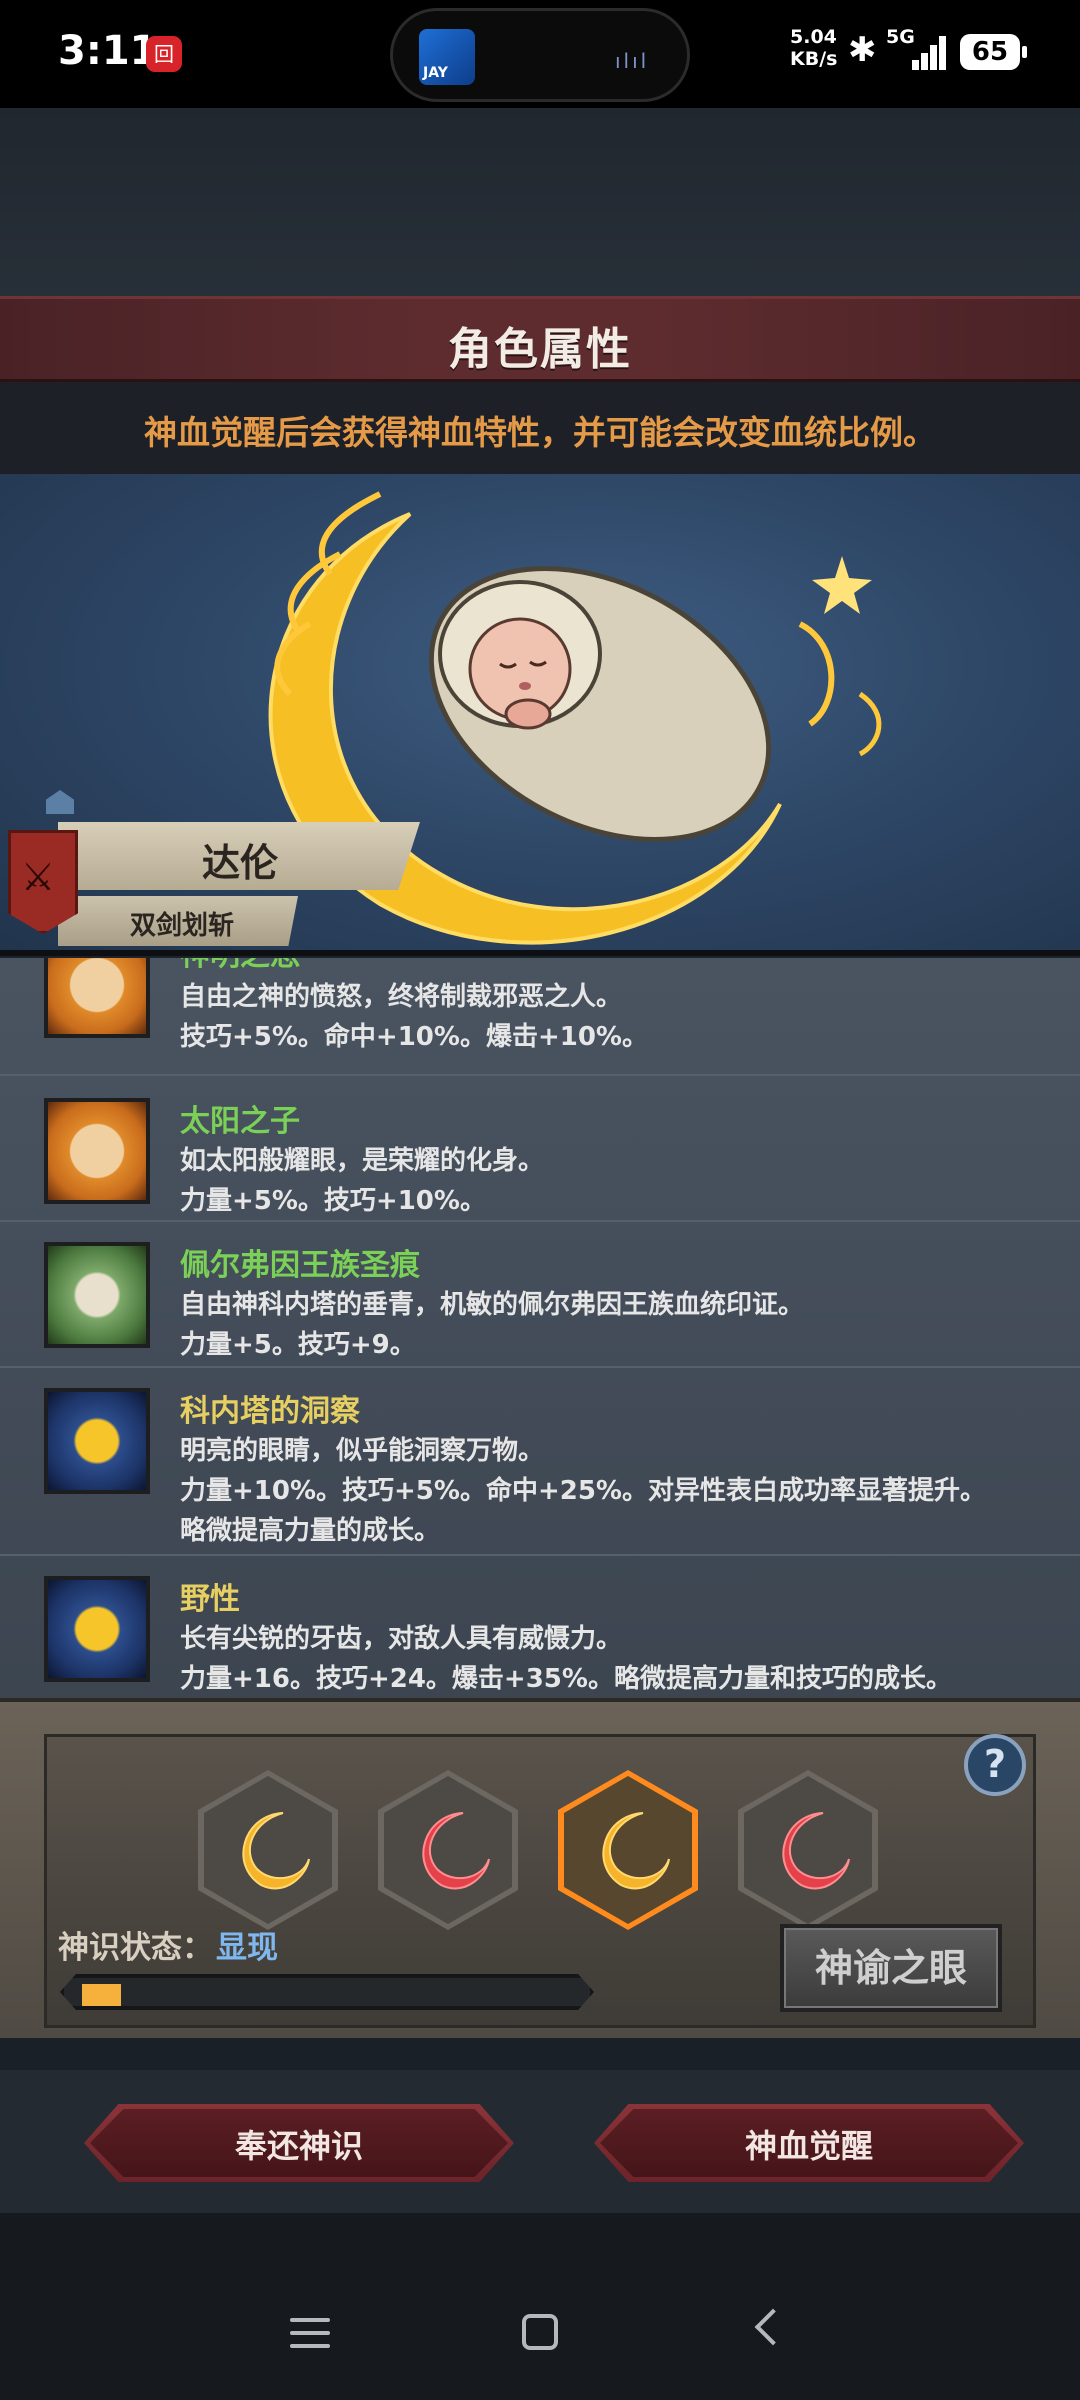 The height and width of the screenshot is (2400, 1080). Describe the element at coordinates (300, 1265) in the screenshot. I see `trait-name: 佩尔弗因王族圣痕` at that location.